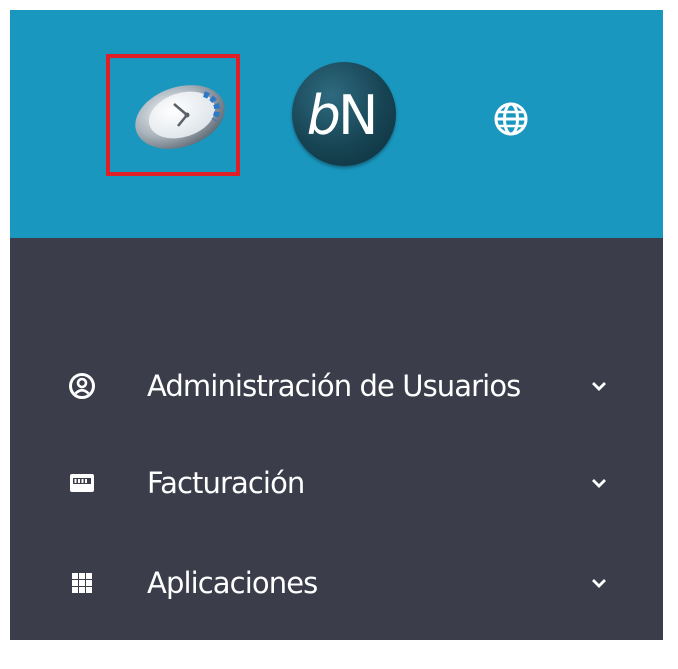  I want to click on svg-text: bN, so click(341, 115).